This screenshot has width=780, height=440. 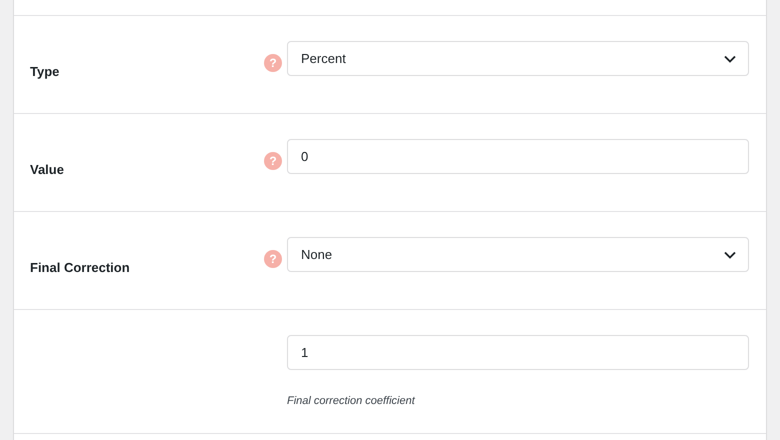 I want to click on select-dropdown: Percent, so click(x=518, y=58).